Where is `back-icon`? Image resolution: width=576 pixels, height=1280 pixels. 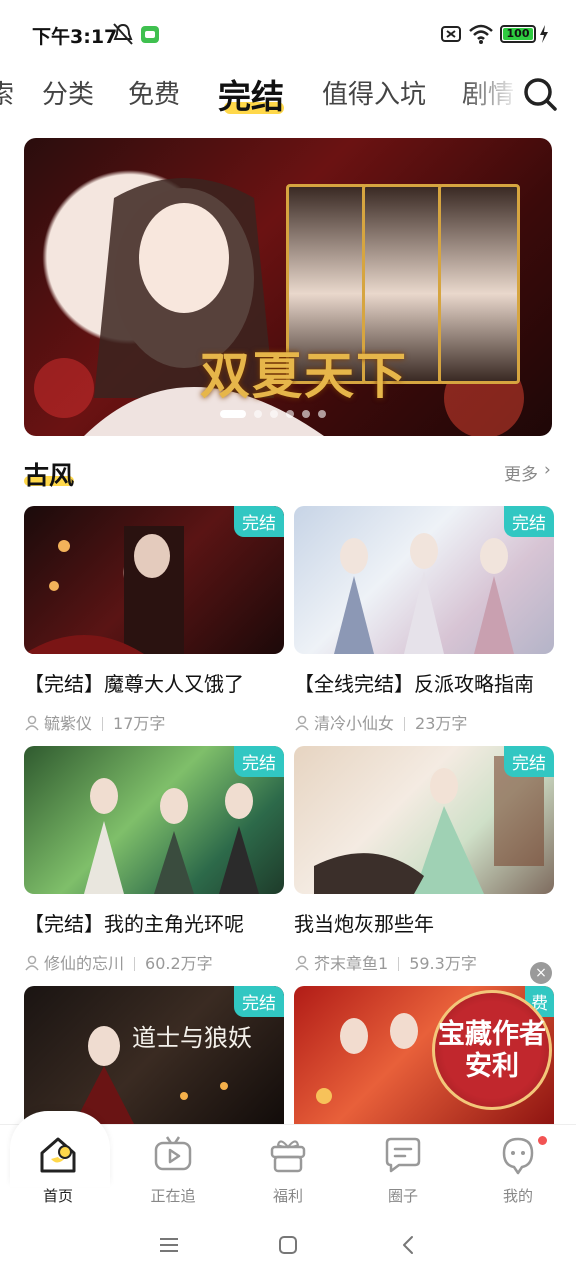 back-icon is located at coordinates (409, 1245).